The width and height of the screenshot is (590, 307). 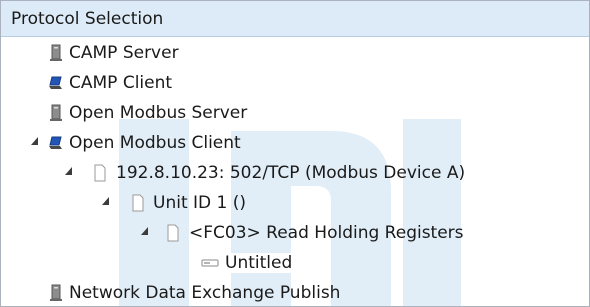 What do you see at coordinates (291, 173) in the screenshot?
I see `tree-item-label: 192.8.10.23: 502/TCP (Modbus Device A)` at bounding box center [291, 173].